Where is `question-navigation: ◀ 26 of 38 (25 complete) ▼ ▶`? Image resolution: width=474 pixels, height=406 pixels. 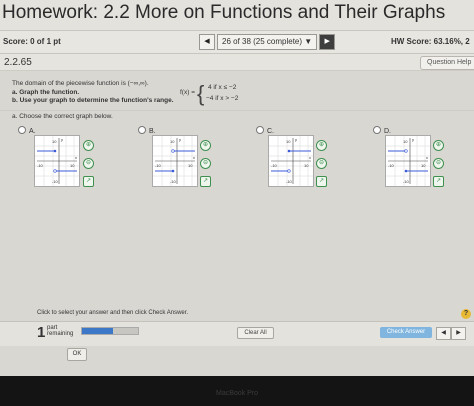 question-navigation: ◀ 26 of 38 (25 complete) ▼ ▶ is located at coordinates (267, 41).